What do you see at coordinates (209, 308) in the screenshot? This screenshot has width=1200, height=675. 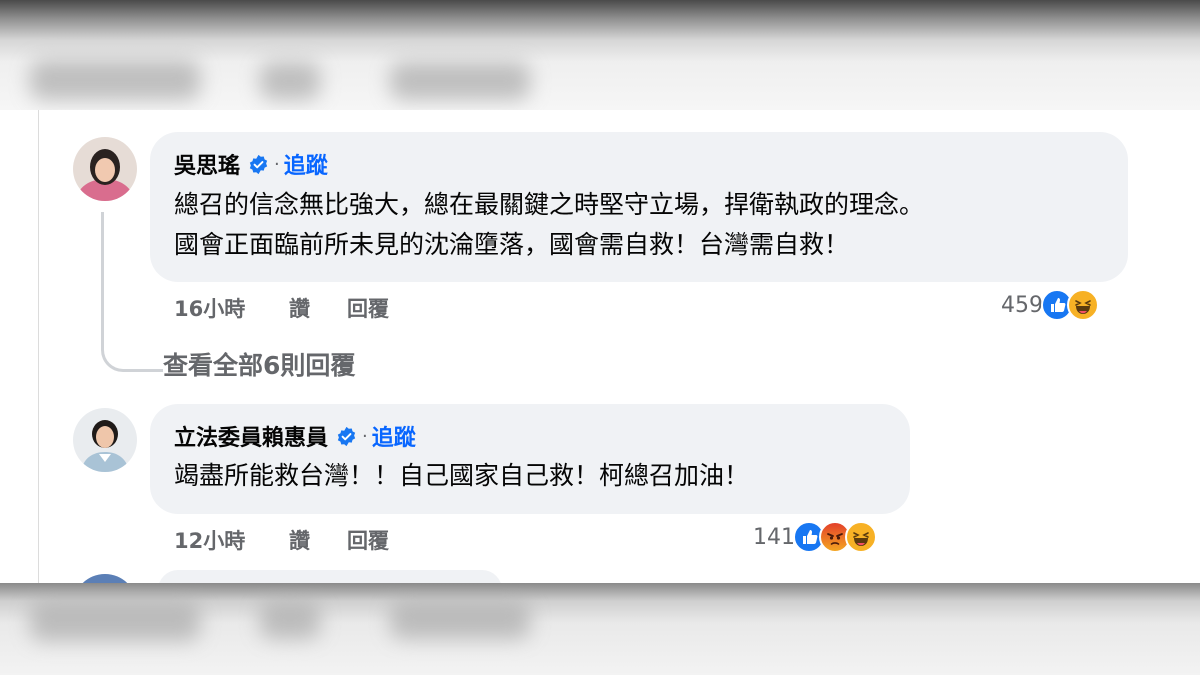 I see `timestamp: 16小時` at bounding box center [209, 308].